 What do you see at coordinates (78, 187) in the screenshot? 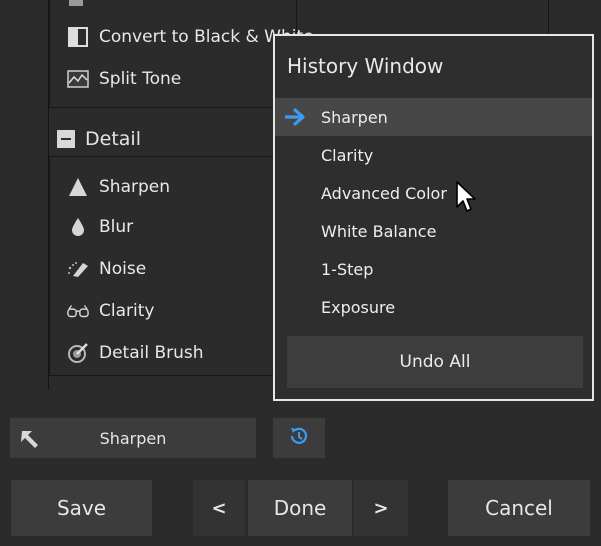
I see `sharpen-icon` at bounding box center [78, 187].